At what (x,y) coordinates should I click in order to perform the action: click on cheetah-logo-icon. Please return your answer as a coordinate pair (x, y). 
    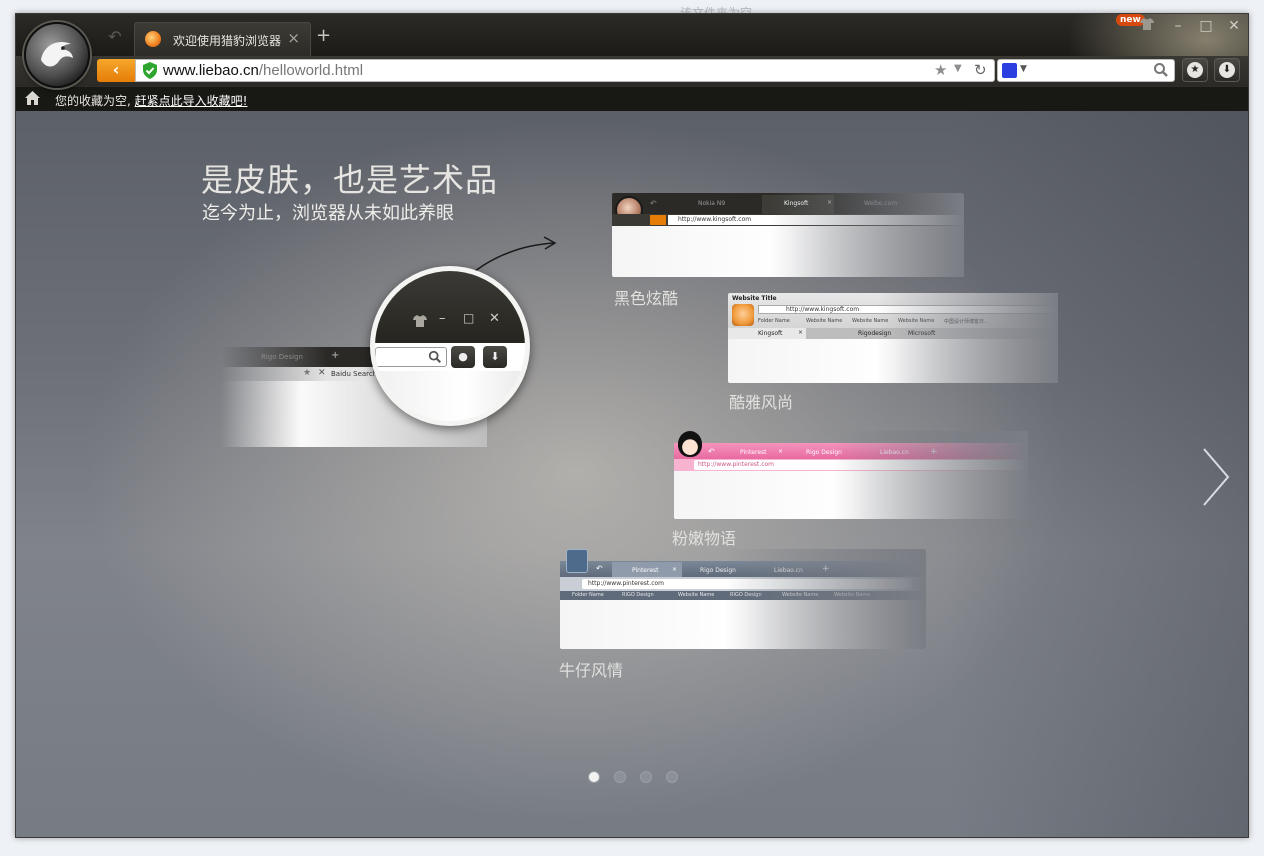
    Looking at the image, I should click on (57, 55).